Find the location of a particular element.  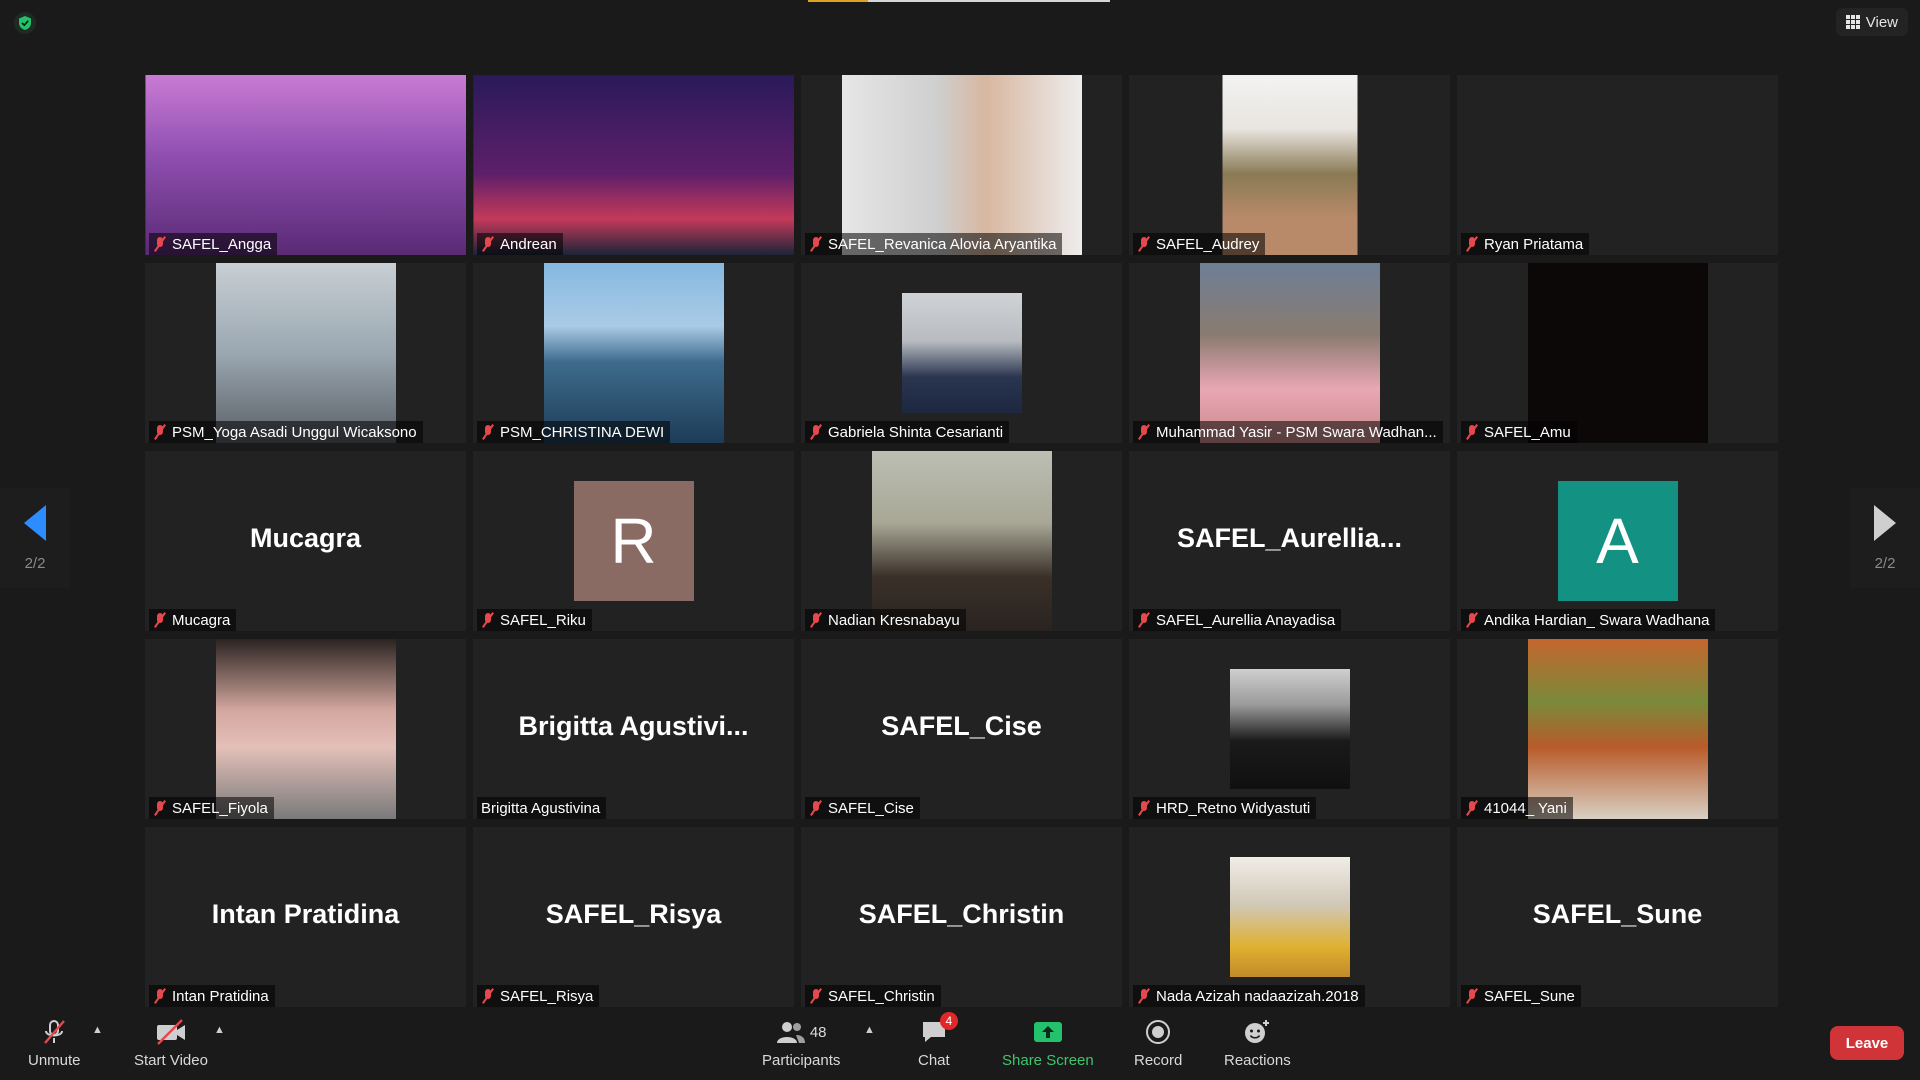

participants-button: 48 Participants is located at coordinates (801, 1043).